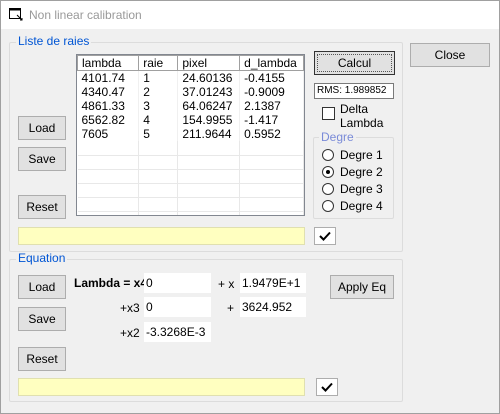 The image size is (500, 414). I want to click on table-cell: 64.06247, so click(209, 106).